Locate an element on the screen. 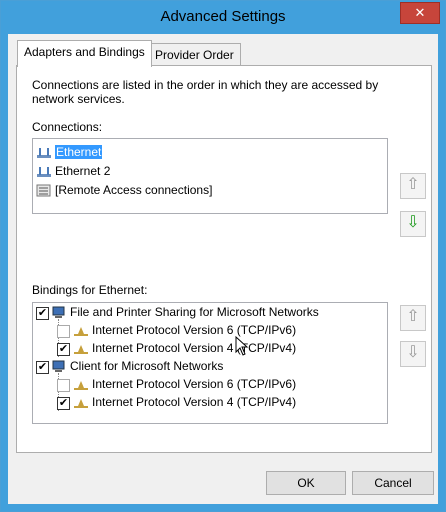 The height and width of the screenshot is (512, 446). ok-button: OK is located at coordinates (306, 483).